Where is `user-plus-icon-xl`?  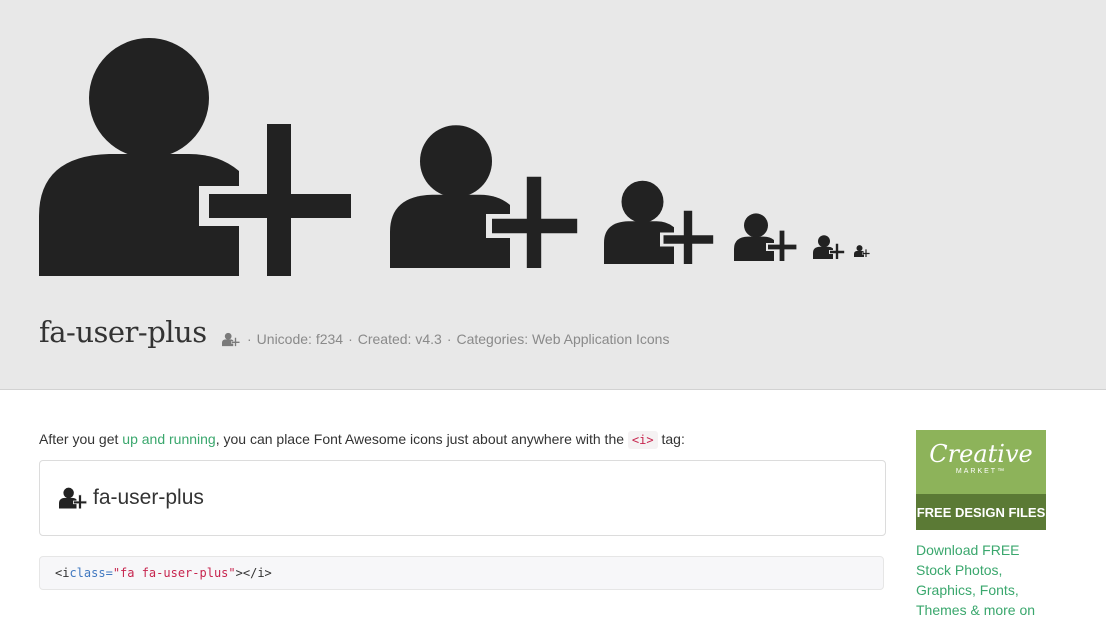 user-plus-icon-xl is located at coordinates (199, 156).